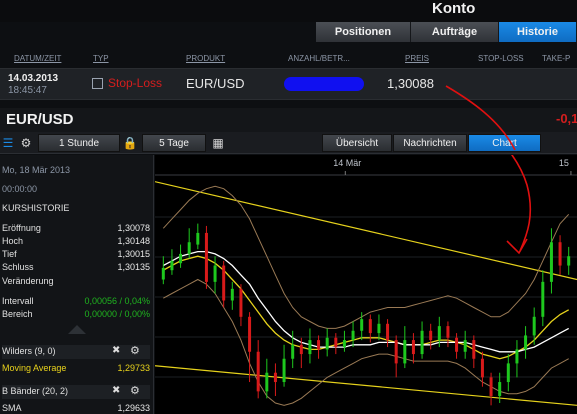  What do you see at coordinates (76, 209) in the screenshot?
I see `panel-history-title-row: KURSHISTORIE` at bounding box center [76, 209].